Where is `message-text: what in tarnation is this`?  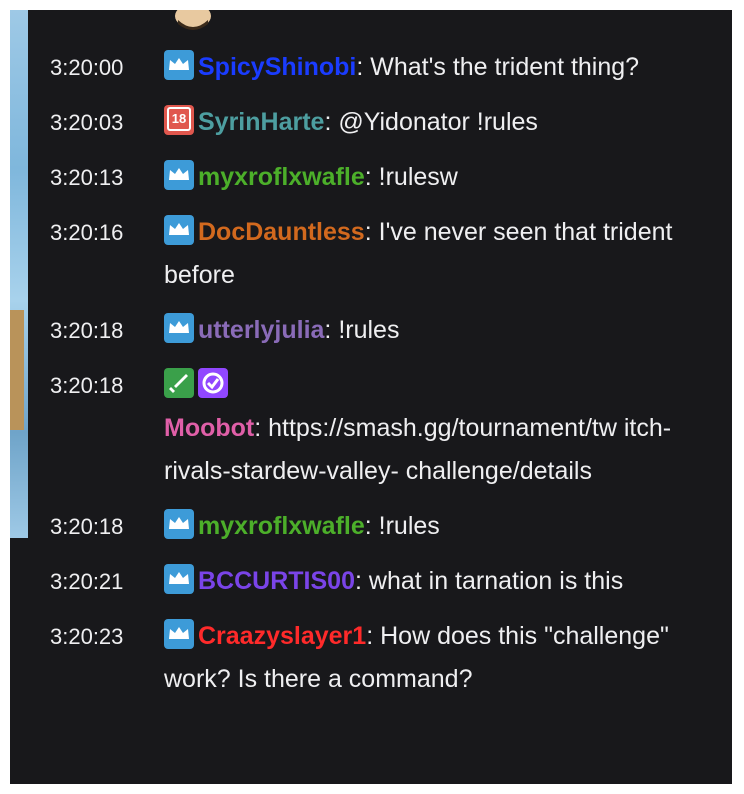
message-text: what in tarnation is this is located at coordinates (496, 581).